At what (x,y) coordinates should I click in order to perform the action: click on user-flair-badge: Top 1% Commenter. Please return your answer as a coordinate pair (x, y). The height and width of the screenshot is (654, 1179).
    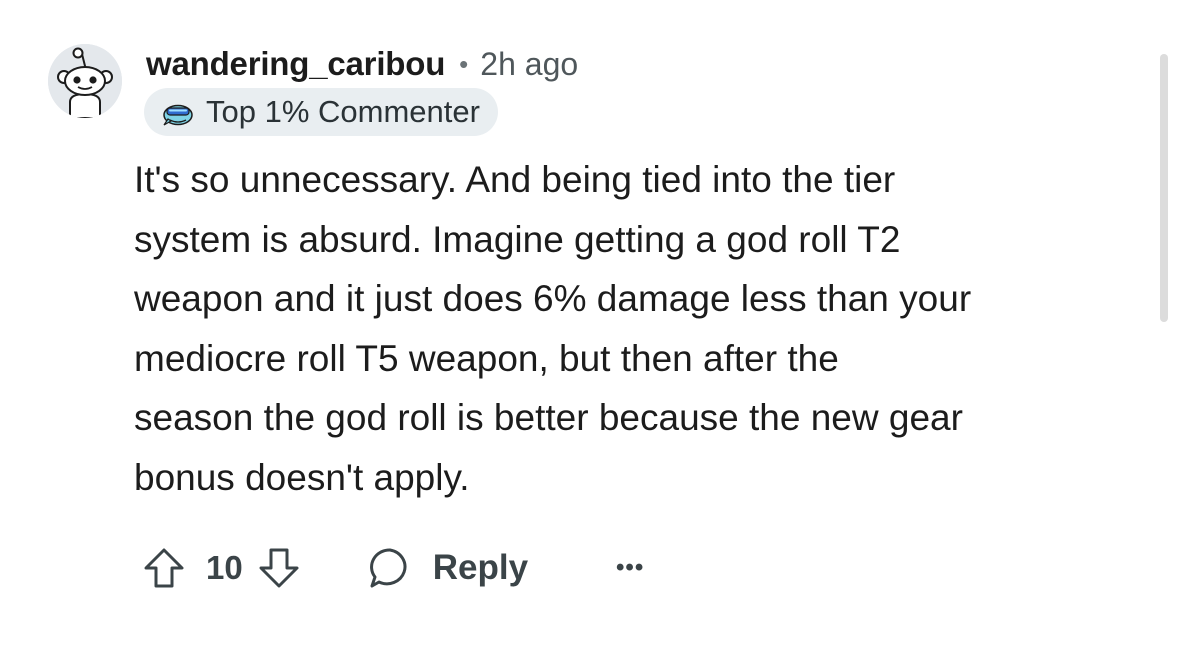
    Looking at the image, I should click on (321, 112).